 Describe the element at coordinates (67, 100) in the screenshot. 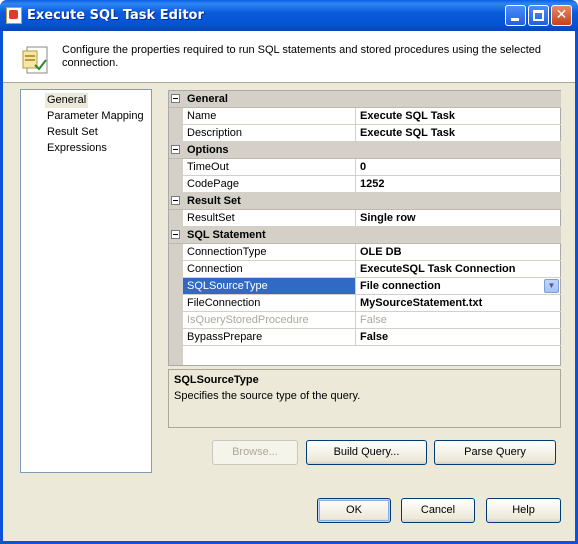

I see `nav-item-general: General` at that location.